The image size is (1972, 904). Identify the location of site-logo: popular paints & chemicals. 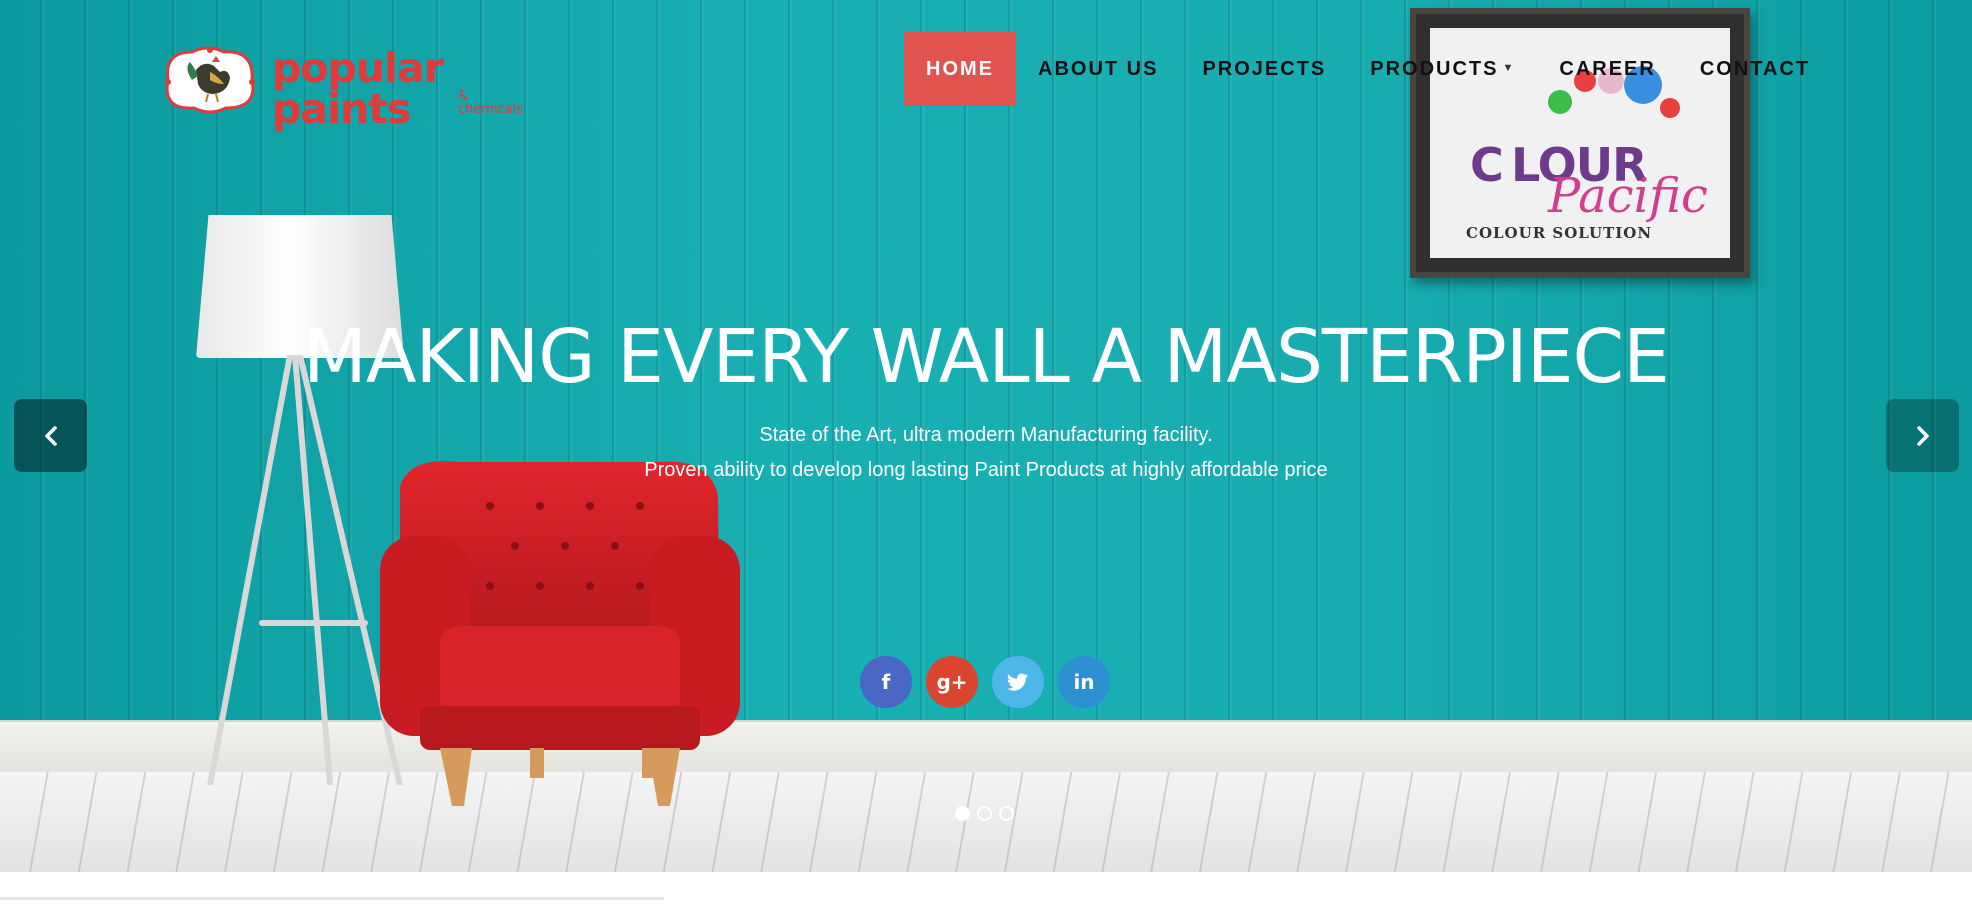
(343, 86).